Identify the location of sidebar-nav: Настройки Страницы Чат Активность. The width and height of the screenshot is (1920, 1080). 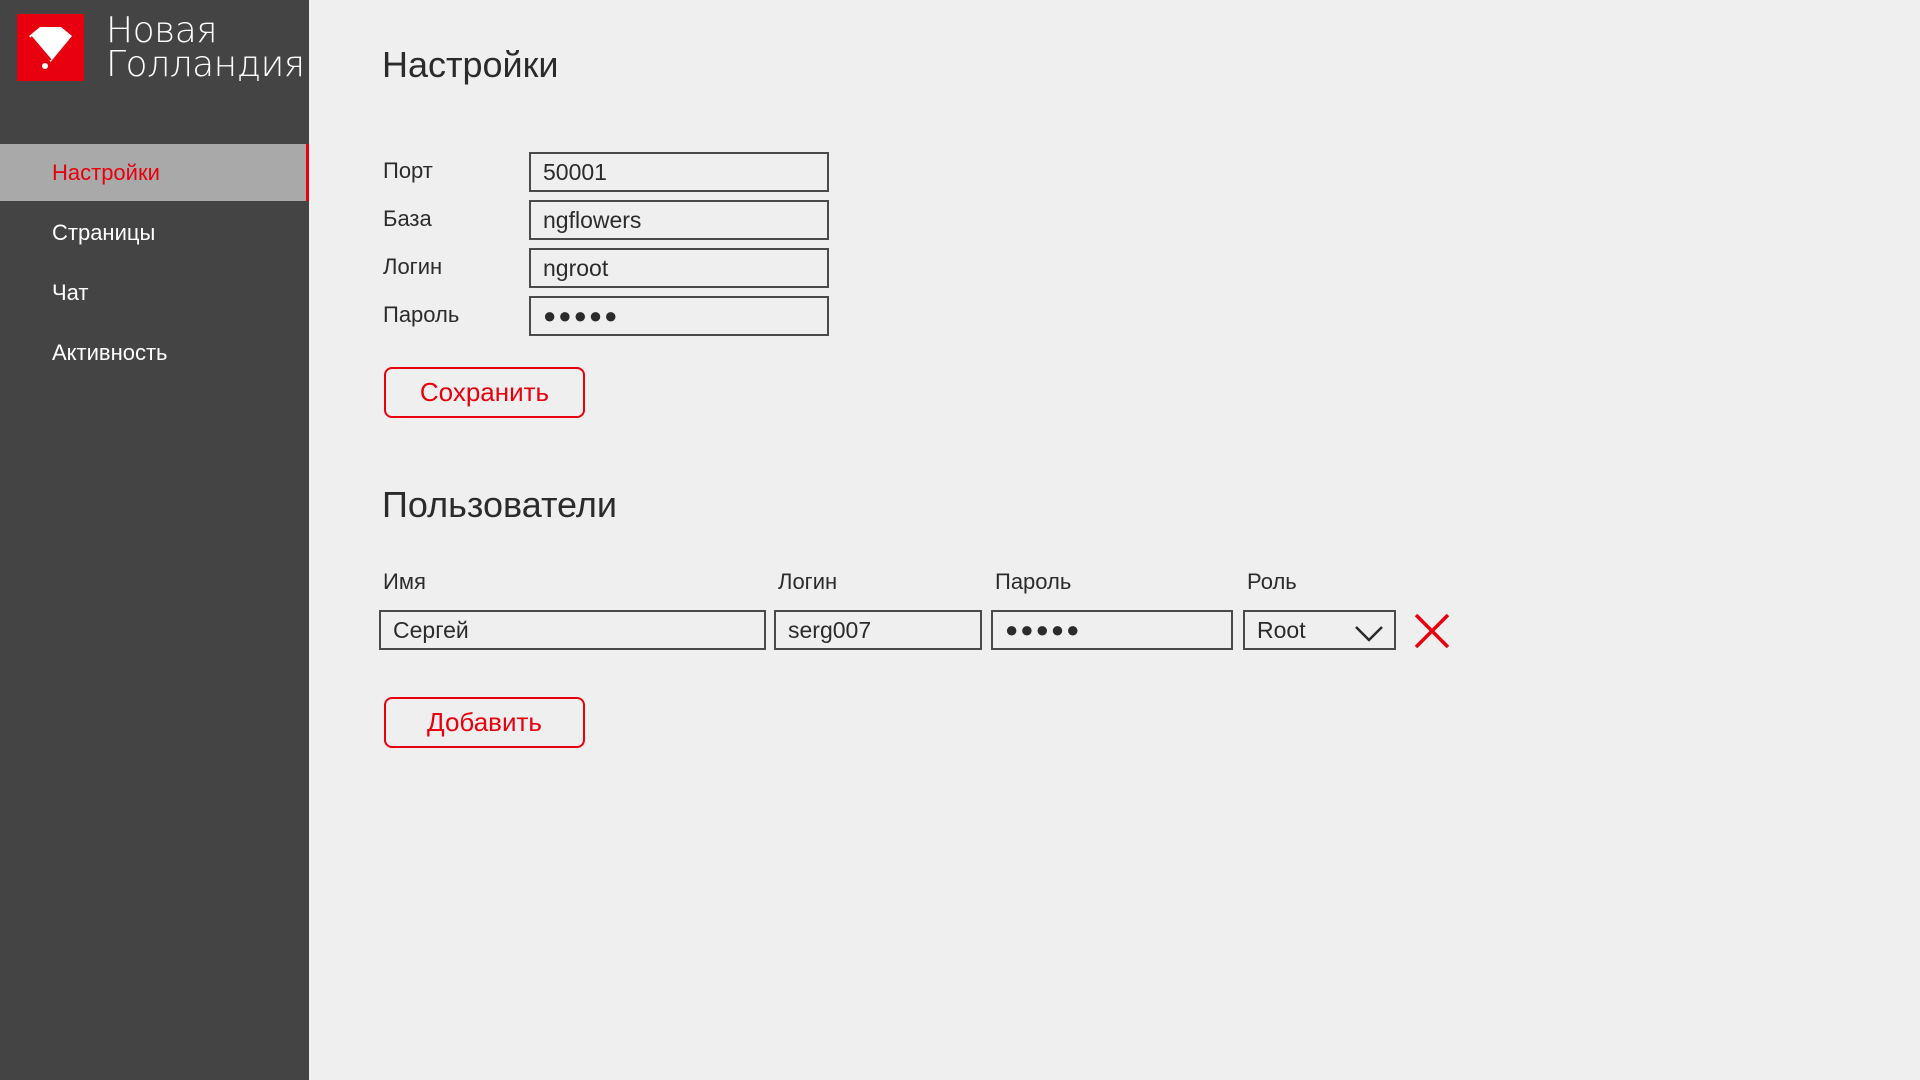
(154, 264).